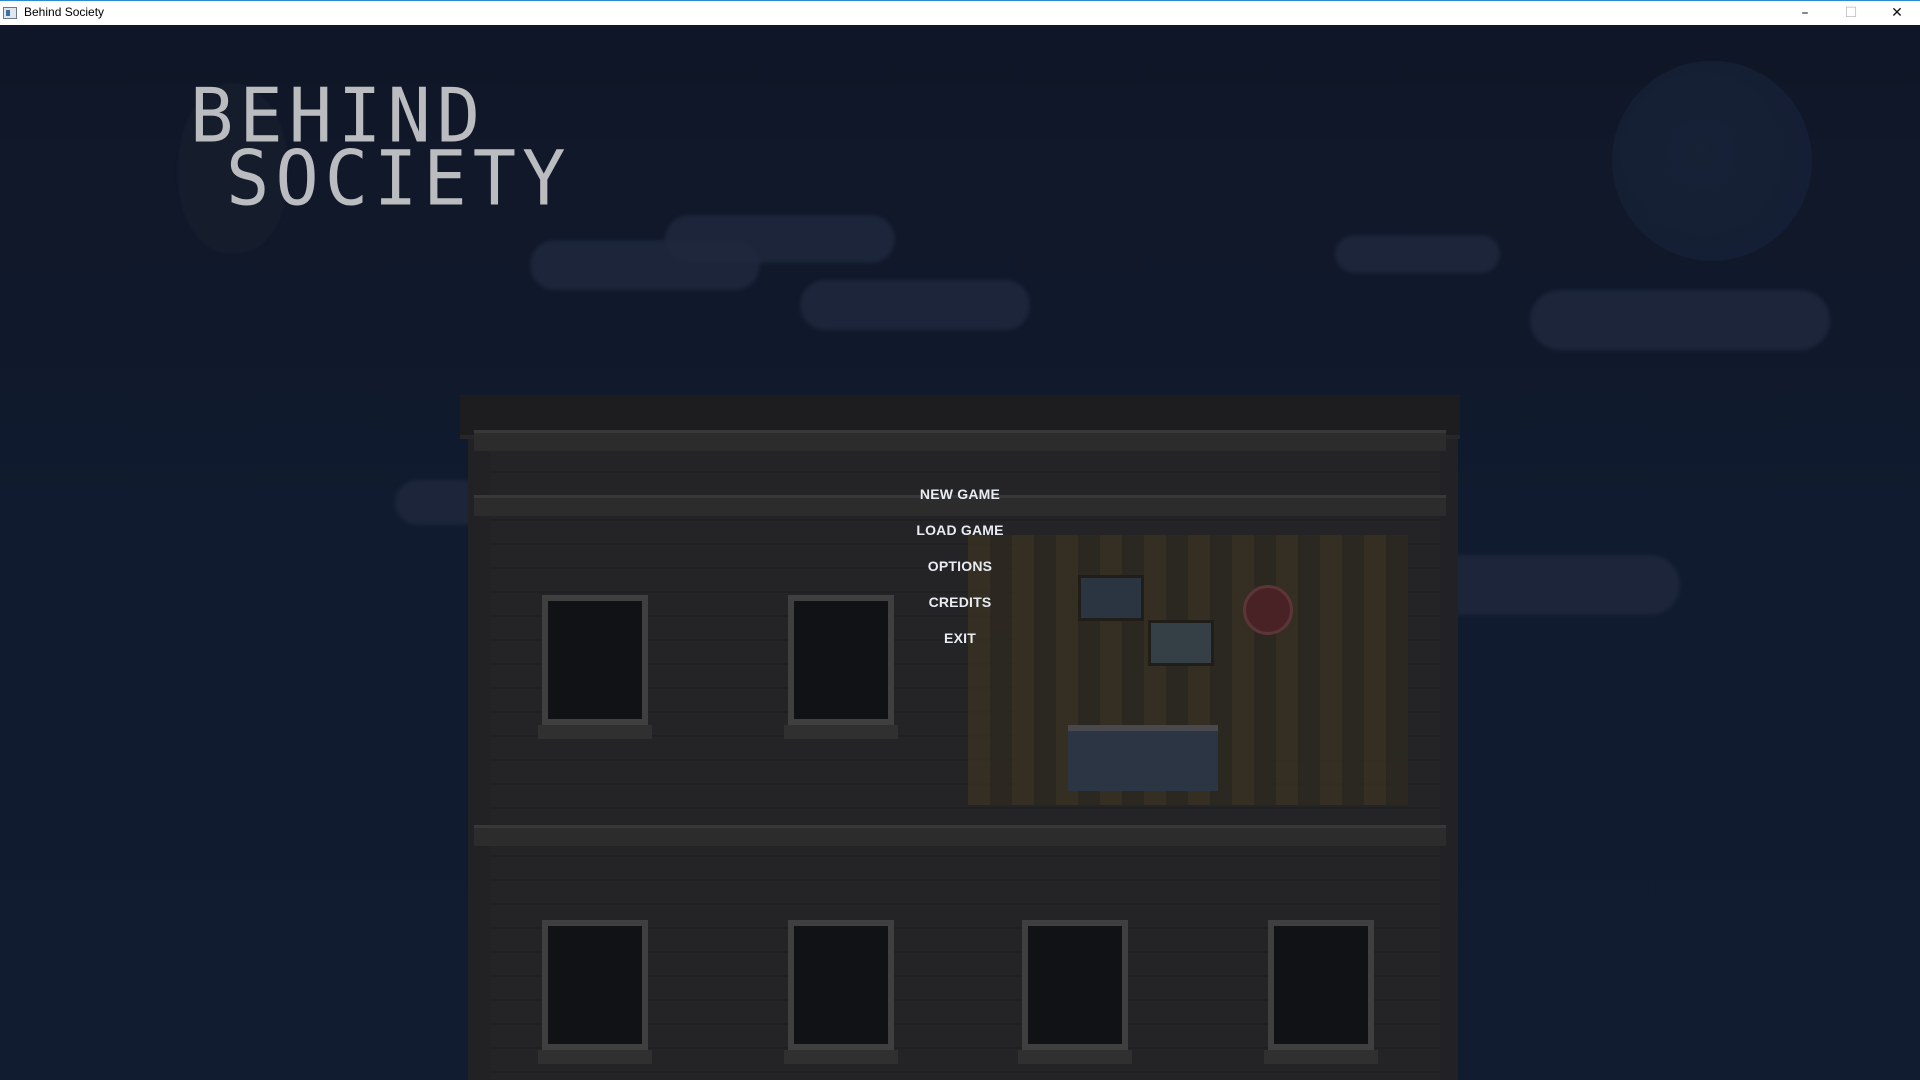 This screenshot has width=1920, height=1080. What do you see at coordinates (10, 13) in the screenshot?
I see `app-icon` at bounding box center [10, 13].